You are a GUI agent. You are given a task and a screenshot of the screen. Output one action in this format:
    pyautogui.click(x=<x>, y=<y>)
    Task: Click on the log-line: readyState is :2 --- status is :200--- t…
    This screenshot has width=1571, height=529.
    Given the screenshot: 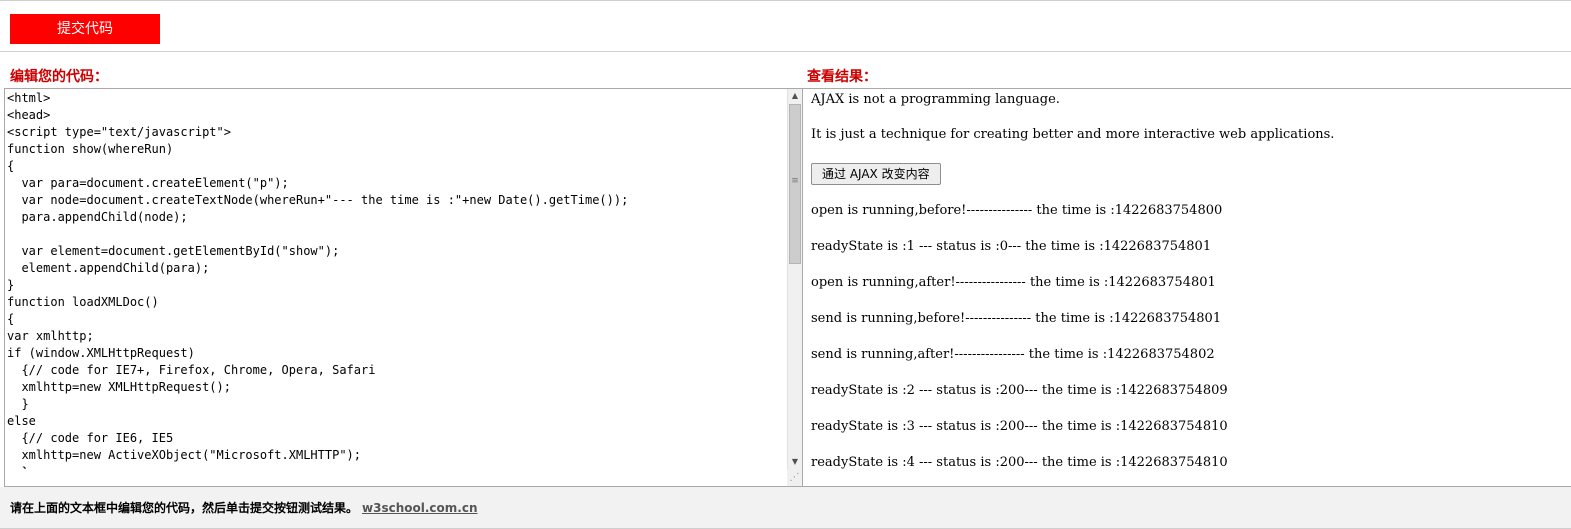 What is the action you would take?
    pyautogui.click(x=1019, y=390)
    